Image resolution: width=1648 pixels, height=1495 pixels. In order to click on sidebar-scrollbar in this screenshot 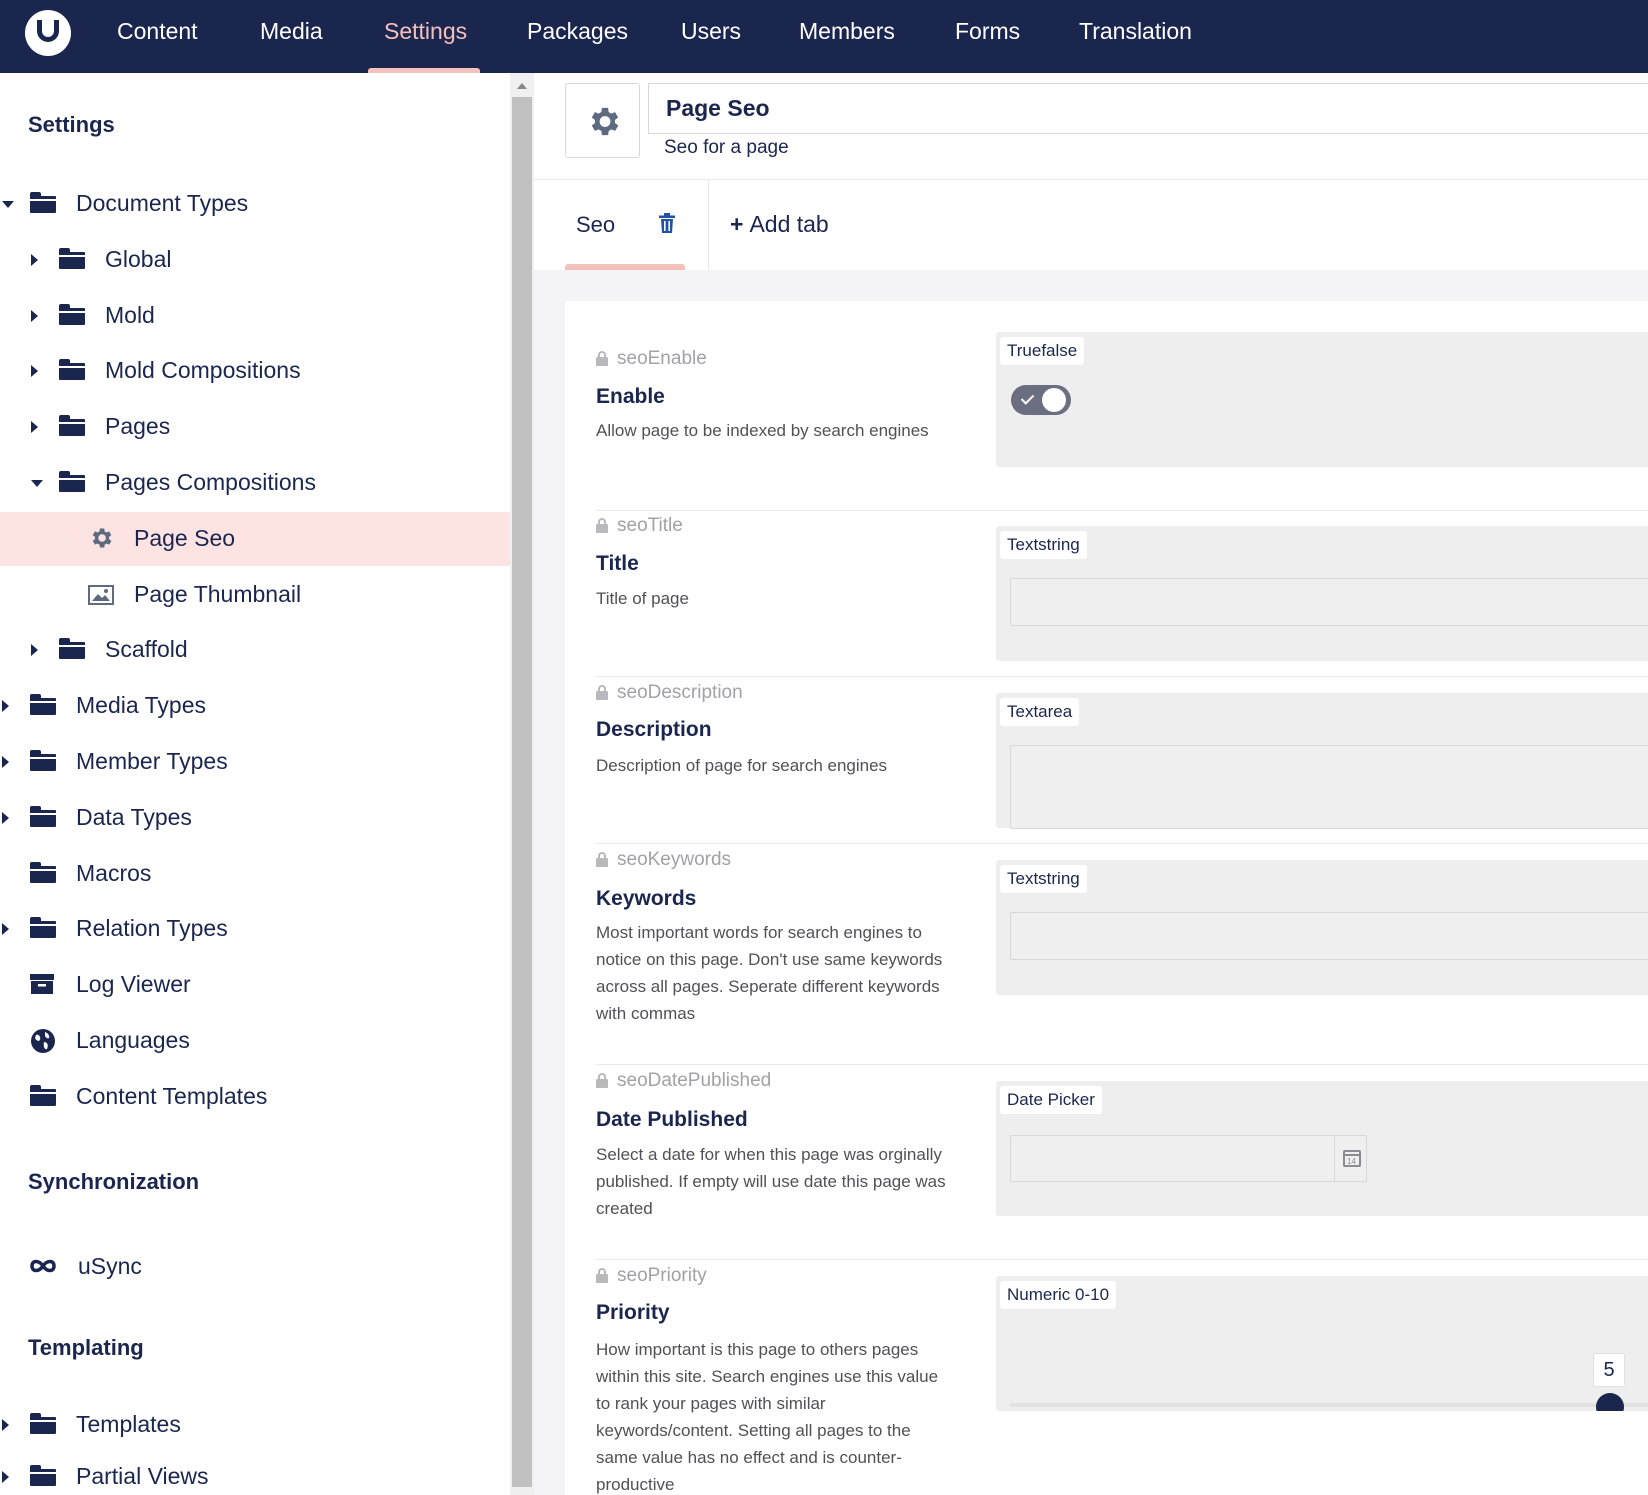, I will do `click(522, 784)`.